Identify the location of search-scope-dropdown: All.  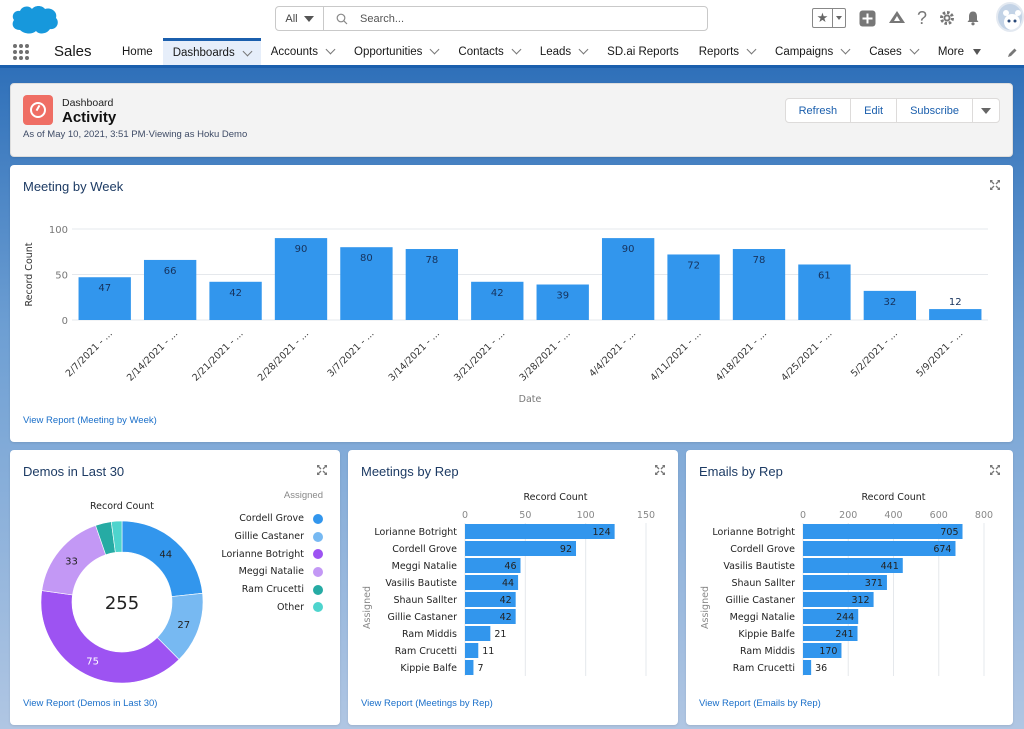
(300, 18).